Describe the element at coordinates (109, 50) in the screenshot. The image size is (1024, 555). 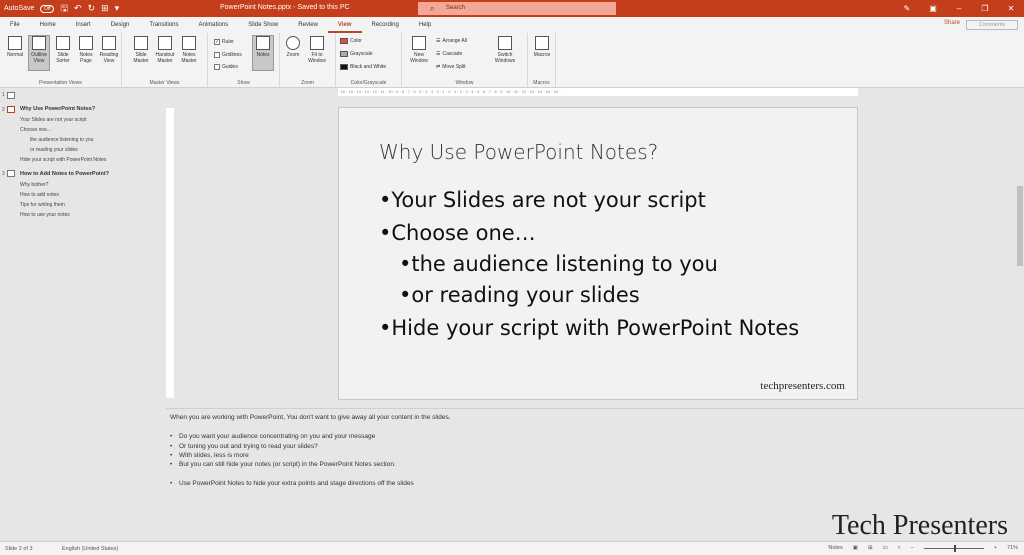
I see `reading-view-button: Reading View` at that location.